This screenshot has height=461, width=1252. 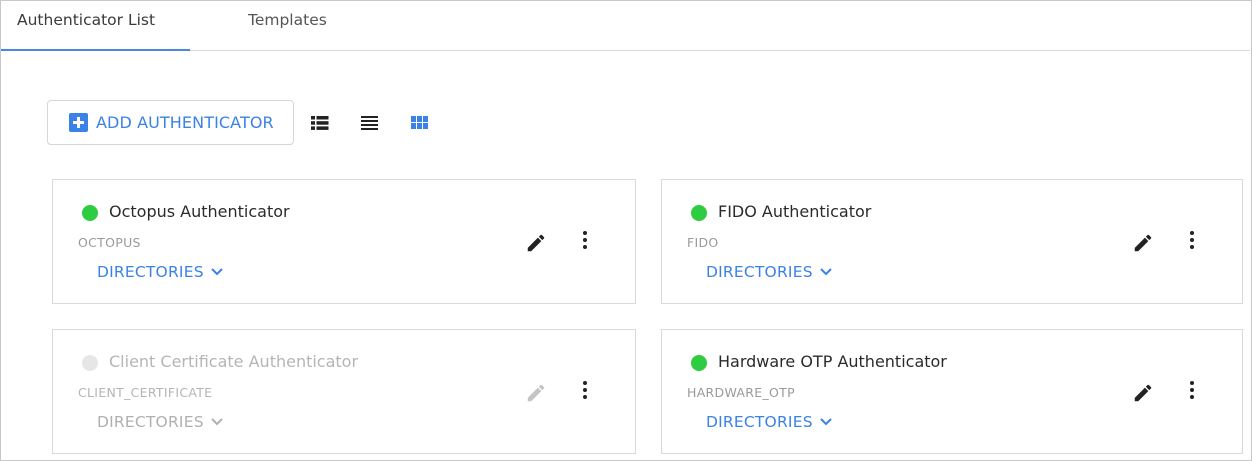 What do you see at coordinates (109, 242) in the screenshot?
I see `authenticator-type: OCTOPUS` at bounding box center [109, 242].